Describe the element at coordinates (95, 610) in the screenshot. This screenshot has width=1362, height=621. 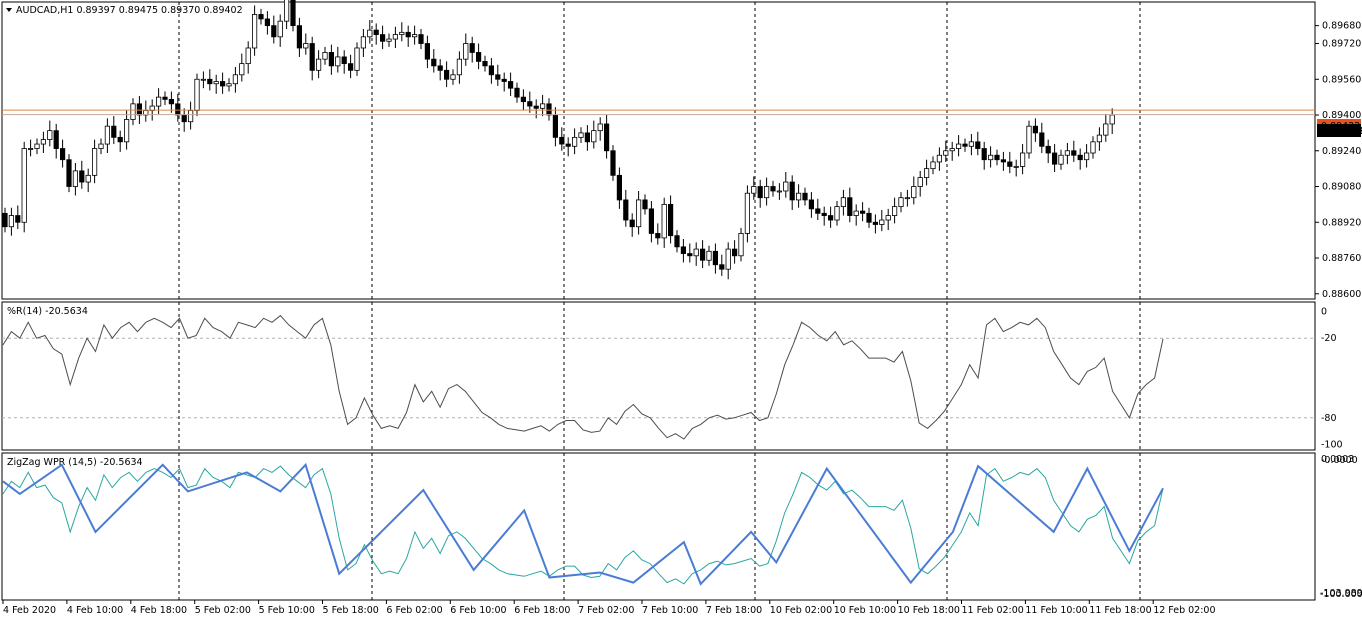
I see `time-tick-label: 4 Feb 10:00` at that location.